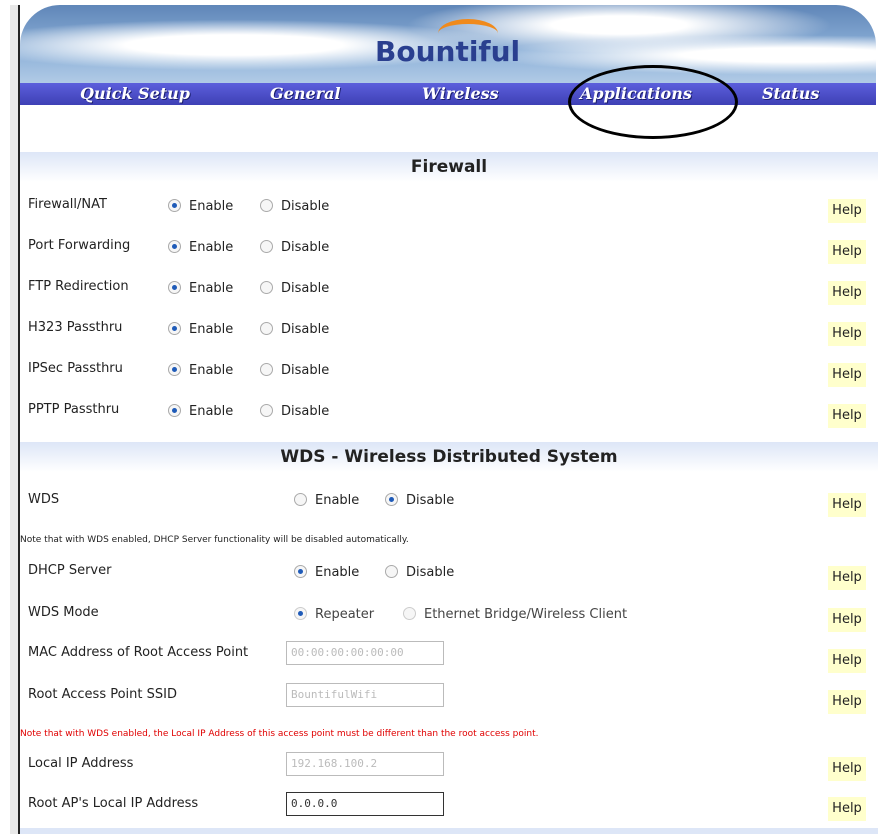  I want to click on ipsec-passthru-help-button: Help, so click(847, 375).